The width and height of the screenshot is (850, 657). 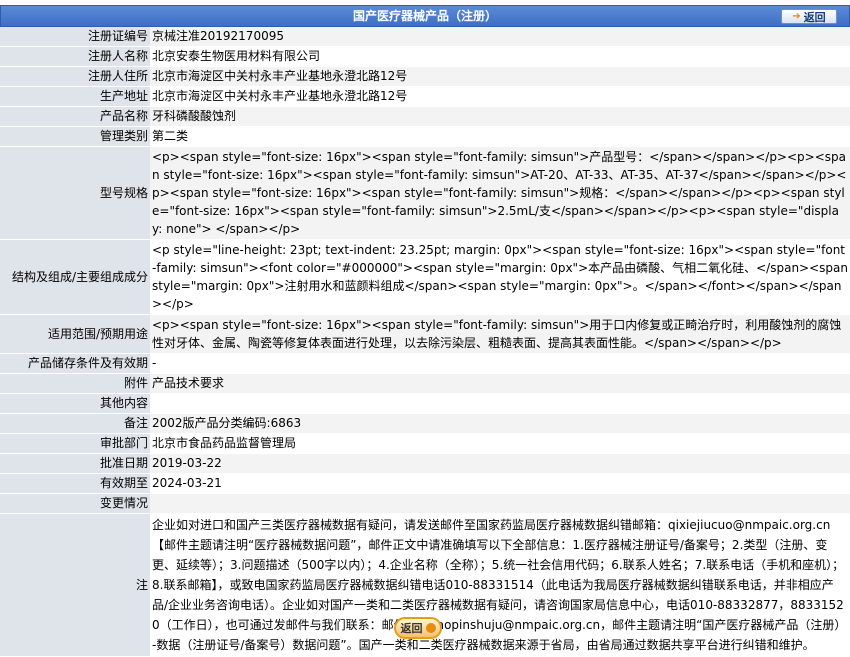 I want to click on back-button-top: ➔ 返回, so click(x=809, y=16).